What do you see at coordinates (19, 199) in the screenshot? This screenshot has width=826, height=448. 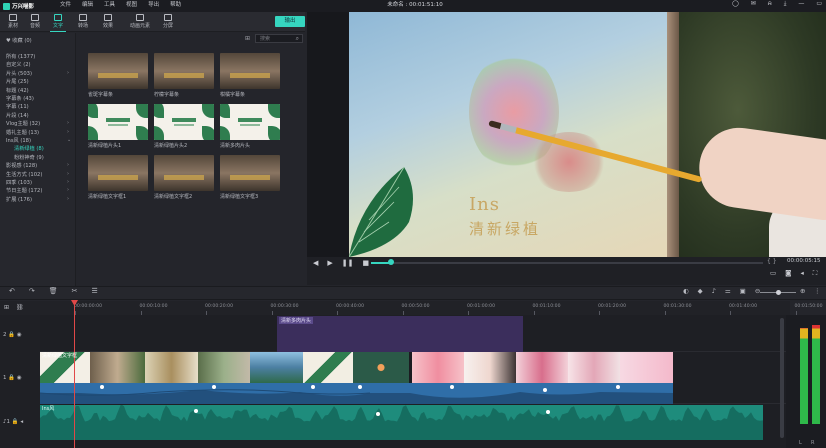 I see `category-item: 扩展 (176)` at bounding box center [19, 199].